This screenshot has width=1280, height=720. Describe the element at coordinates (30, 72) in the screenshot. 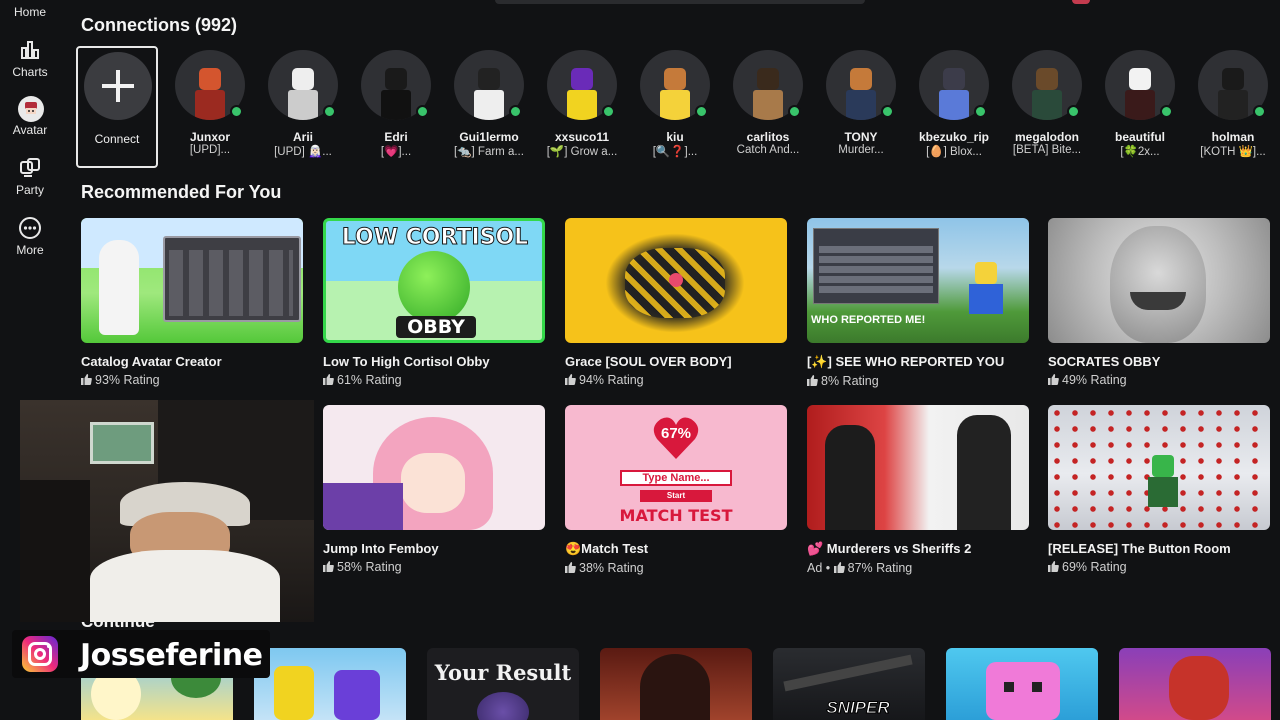

I see `nav-charts-label: Charts` at that location.